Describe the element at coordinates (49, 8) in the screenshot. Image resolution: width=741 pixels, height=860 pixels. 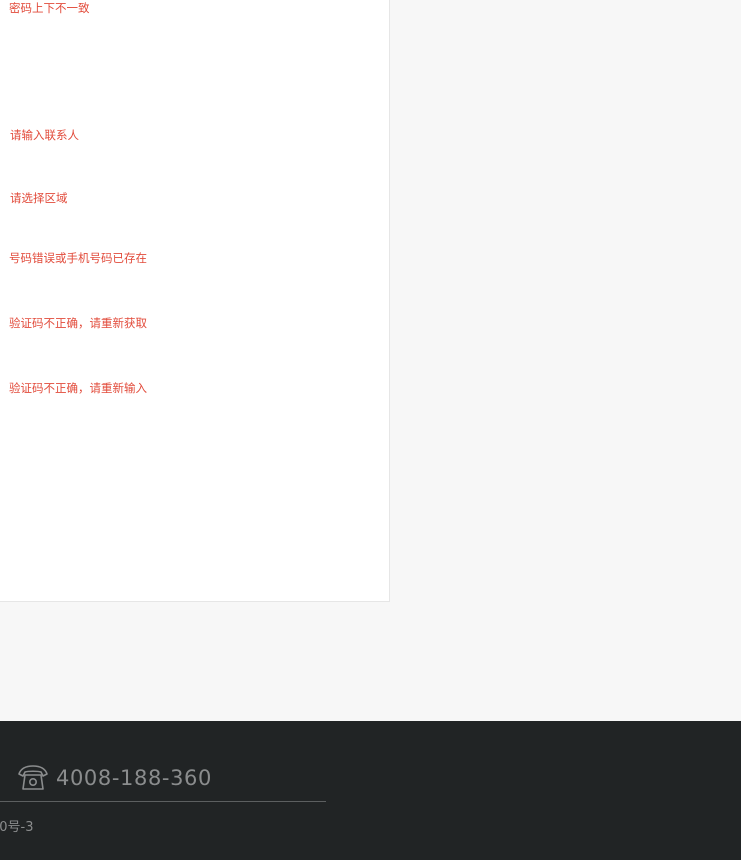
I see `password-mismatch-error: 密码上下不一致` at that location.